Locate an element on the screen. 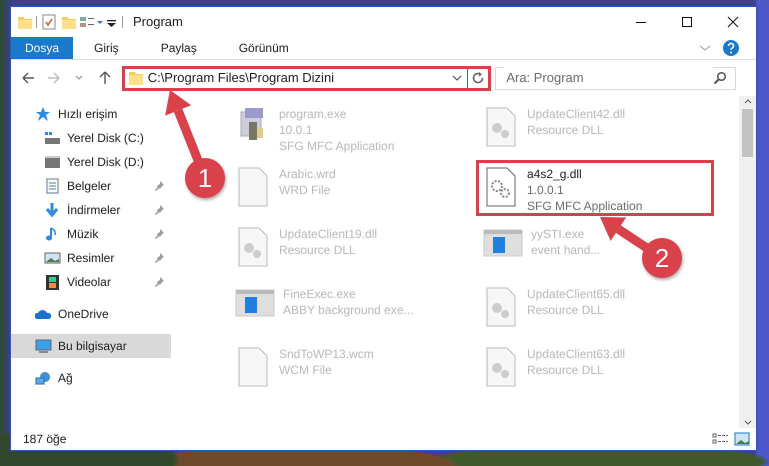 Image resolution: width=769 pixels, height=466 pixels. sidebar-item: Yerel Disk (C:) is located at coordinates (91, 138).